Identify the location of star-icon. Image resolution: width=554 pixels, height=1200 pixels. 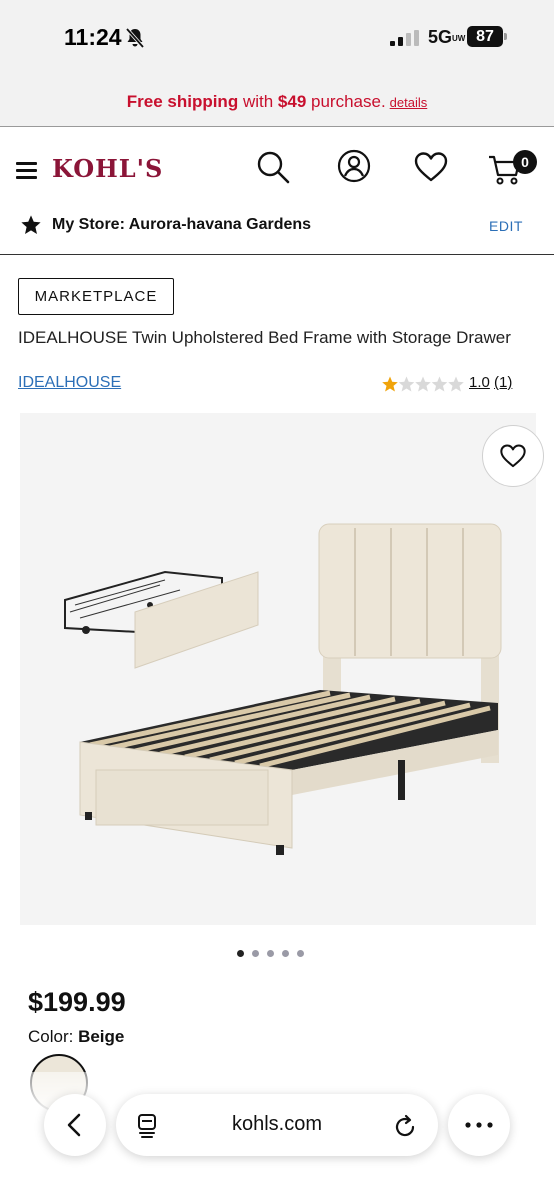
(31, 224).